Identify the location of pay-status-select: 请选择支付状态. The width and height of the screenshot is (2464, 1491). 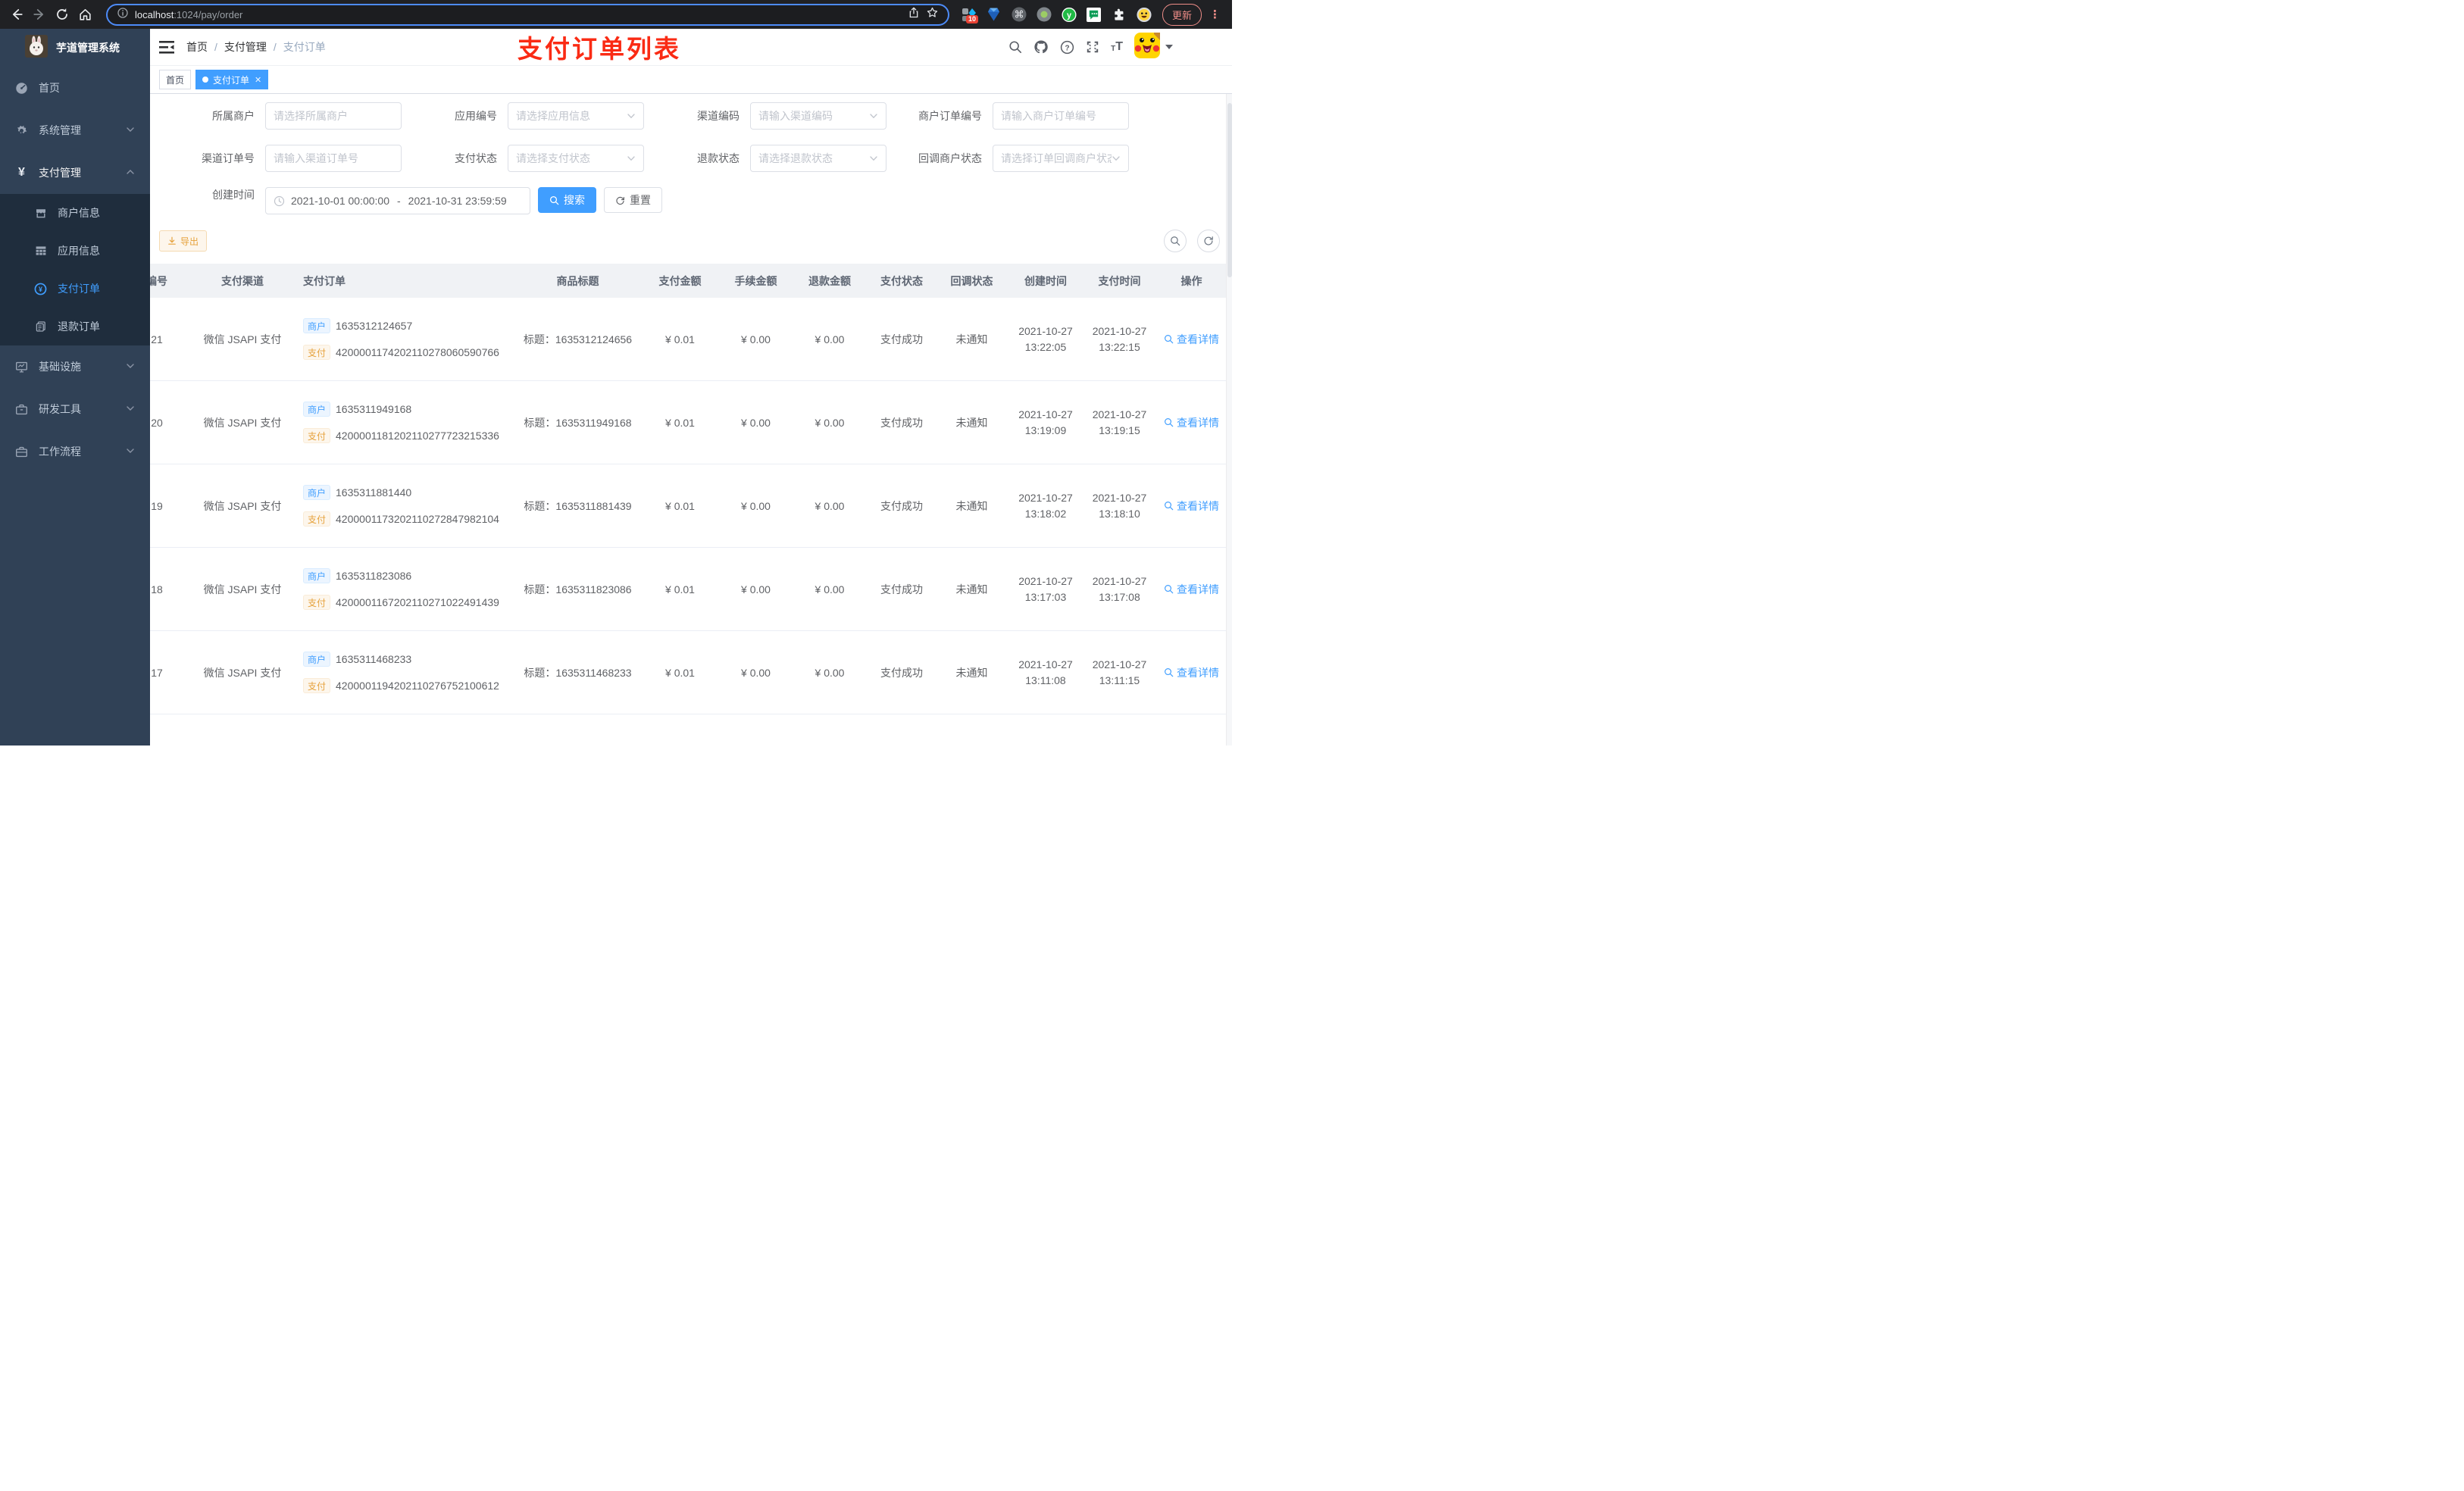
(576, 158).